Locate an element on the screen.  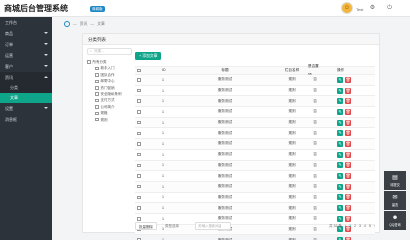
sidebar-item-customers: 客户 is located at coordinates (26, 66).